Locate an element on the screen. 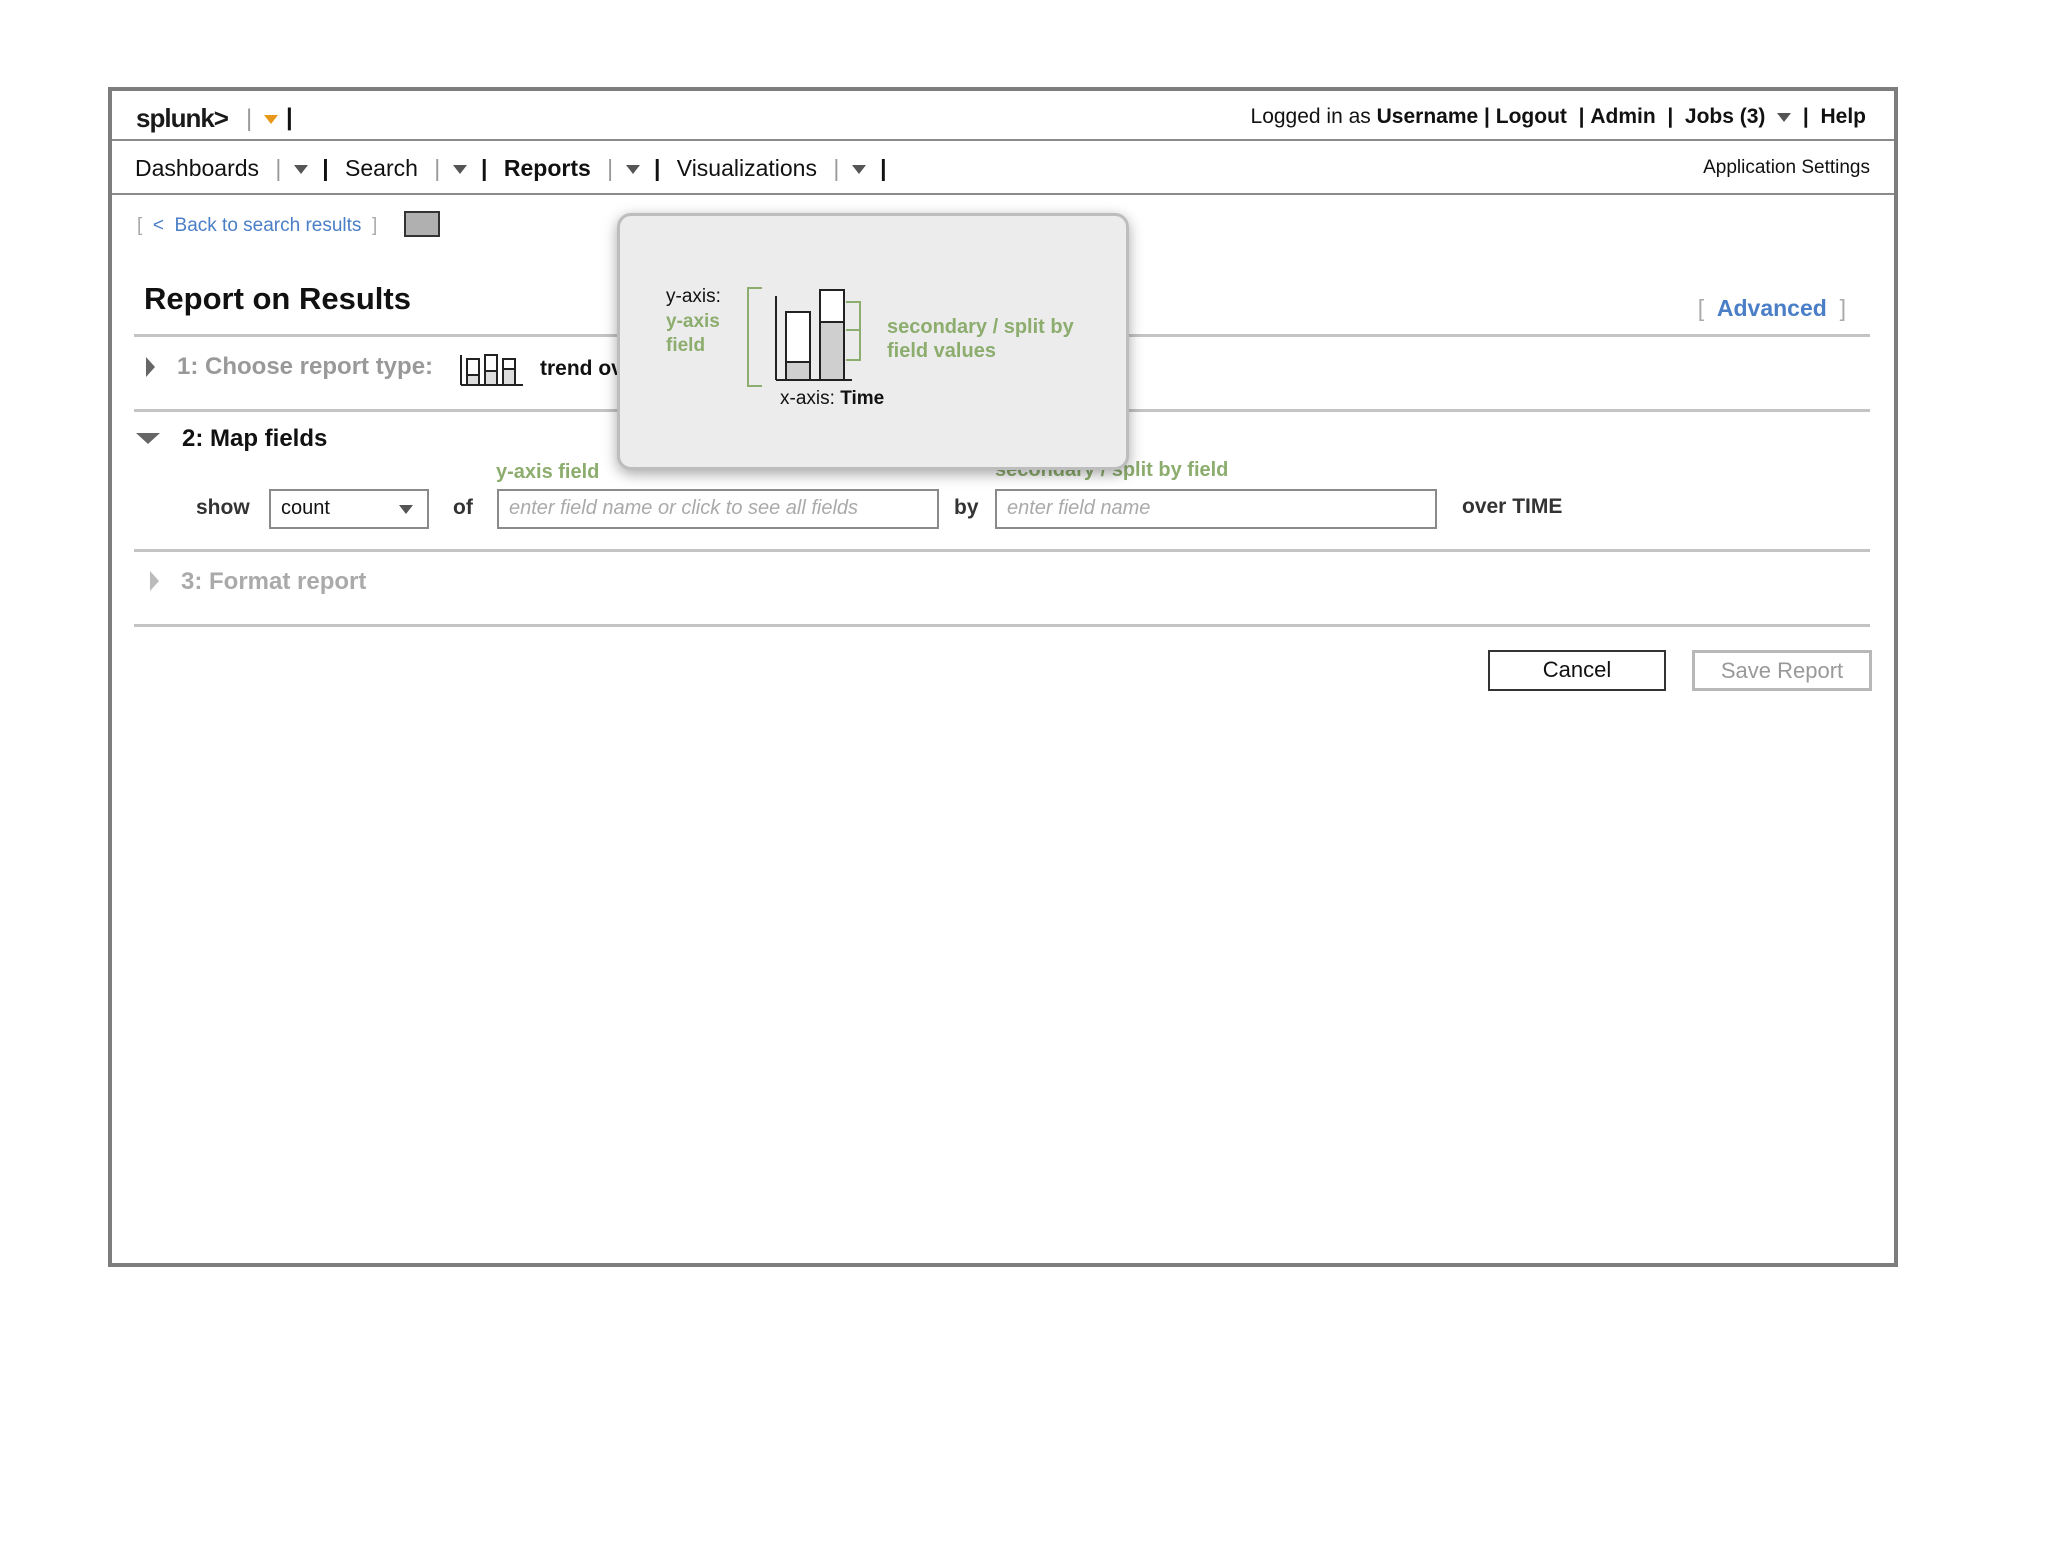 This screenshot has width=2048, height=1566. dashboards-chevron-down-icon is located at coordinates (300, 170).